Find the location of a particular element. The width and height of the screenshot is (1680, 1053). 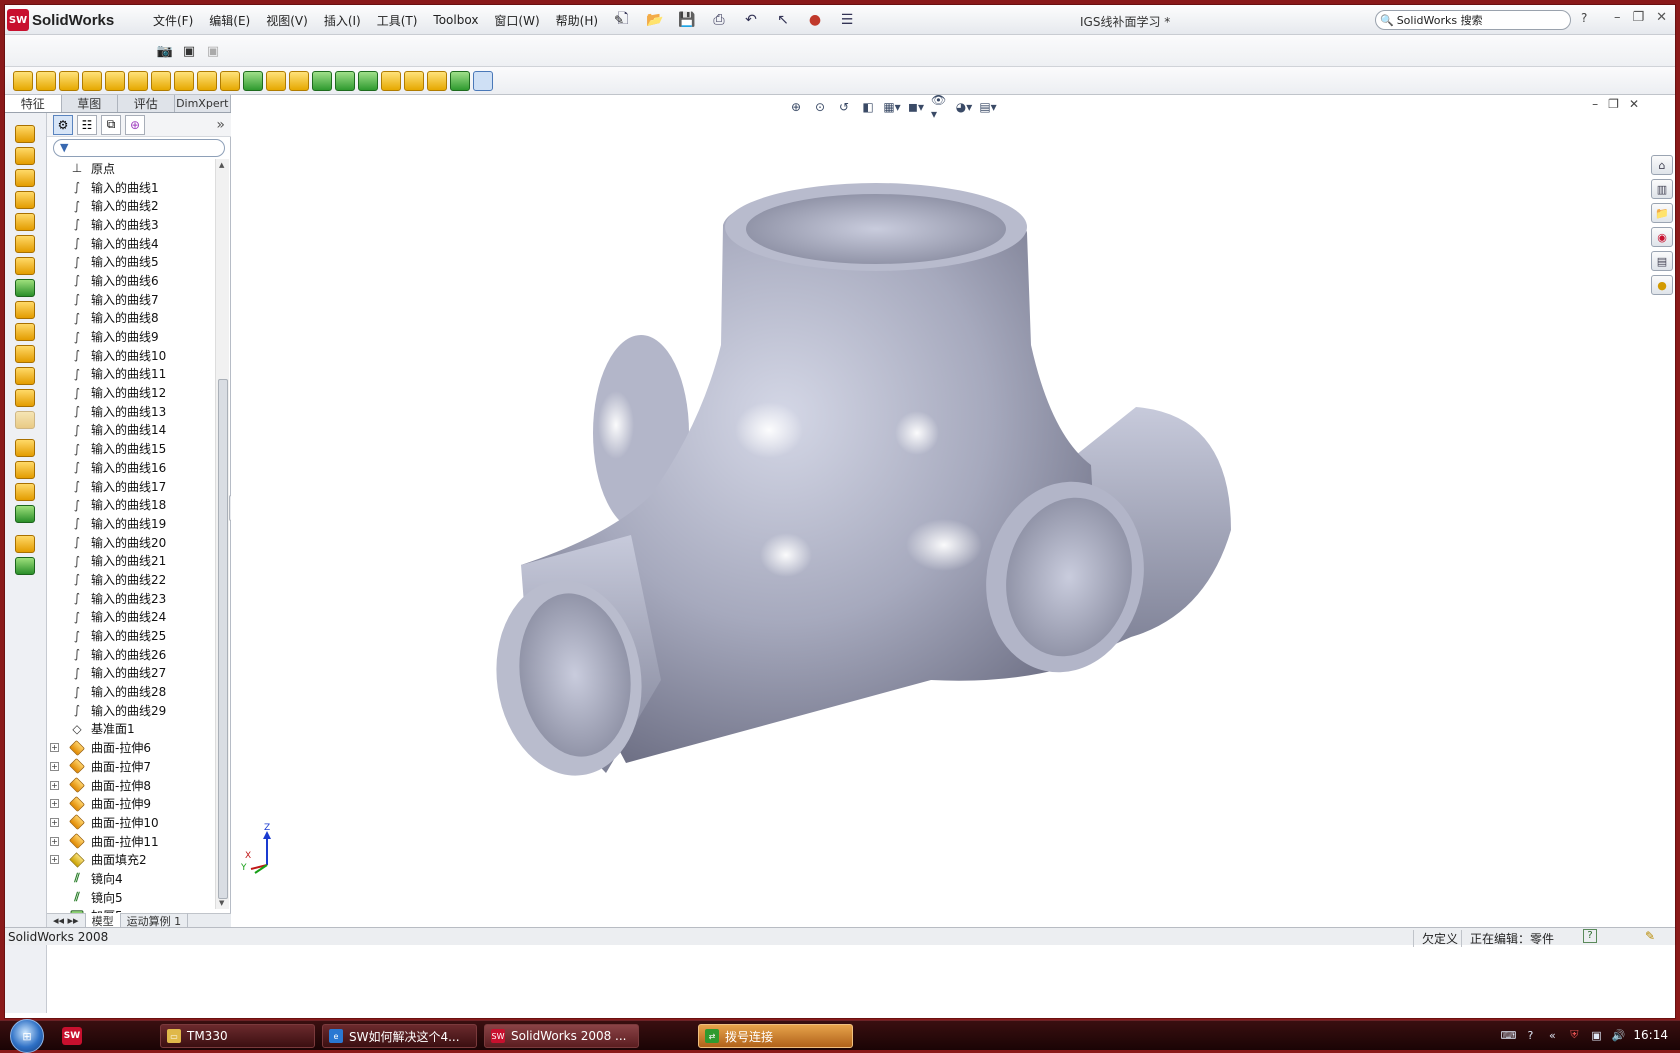

camera-icon: 📷 is located at coordinates (165, 51).